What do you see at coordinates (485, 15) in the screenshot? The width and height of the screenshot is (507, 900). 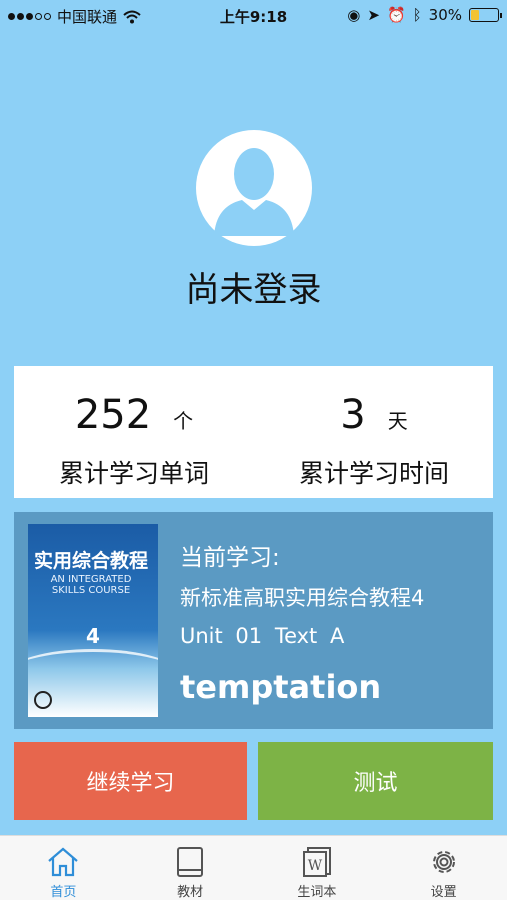 I see `battery-icon` at bounding box center [485, 15].